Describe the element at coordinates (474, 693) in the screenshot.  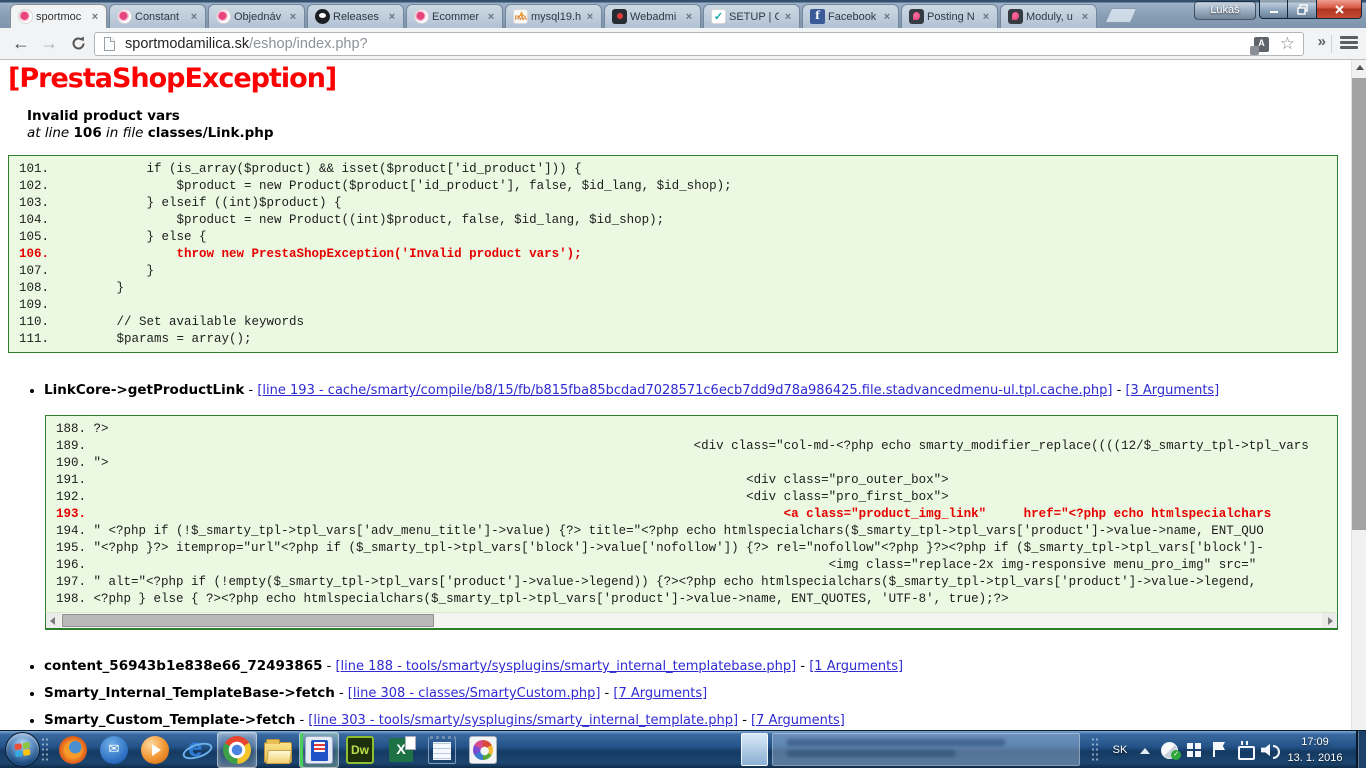
I see `stack-file-link: [line 308 - classes/SmartyCustom.php]` at that location.